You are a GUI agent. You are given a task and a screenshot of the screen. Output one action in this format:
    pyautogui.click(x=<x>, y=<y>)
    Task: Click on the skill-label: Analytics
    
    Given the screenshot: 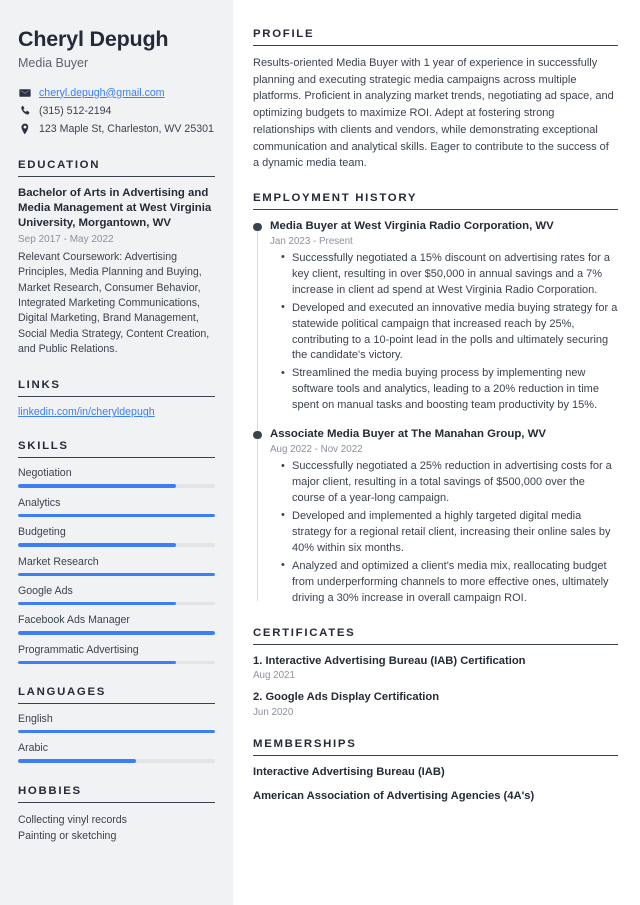 What is the action you would take?
    pyautogui.click(x=39, y=502)
    